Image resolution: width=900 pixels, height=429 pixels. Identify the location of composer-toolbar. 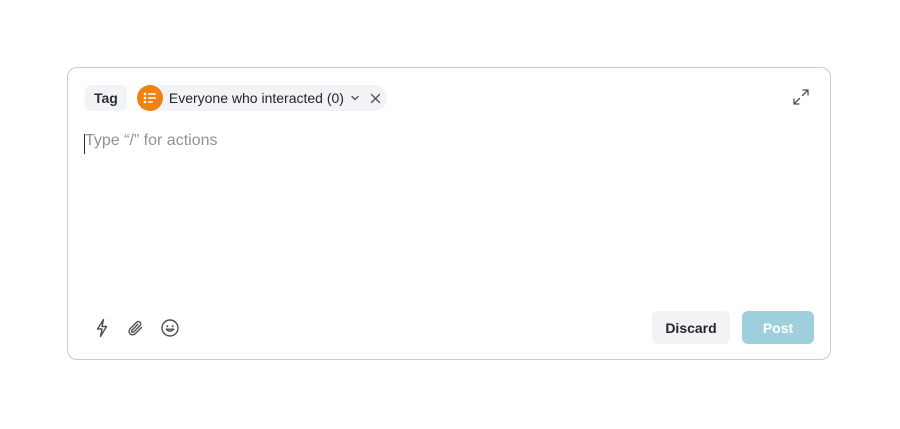
(136, 328).